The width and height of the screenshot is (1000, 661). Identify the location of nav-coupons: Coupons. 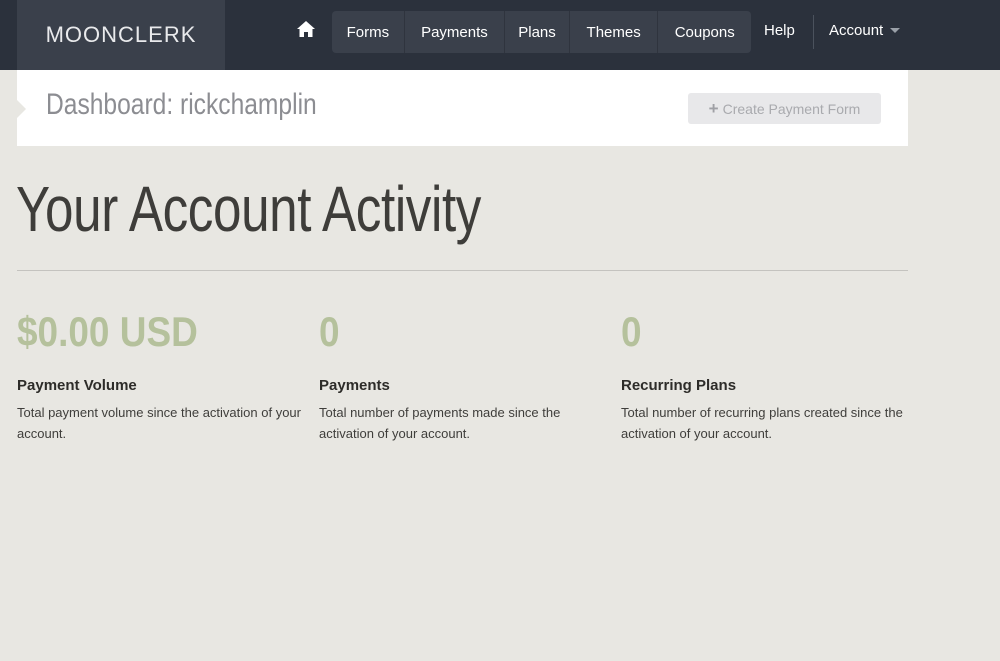
(704, 32).